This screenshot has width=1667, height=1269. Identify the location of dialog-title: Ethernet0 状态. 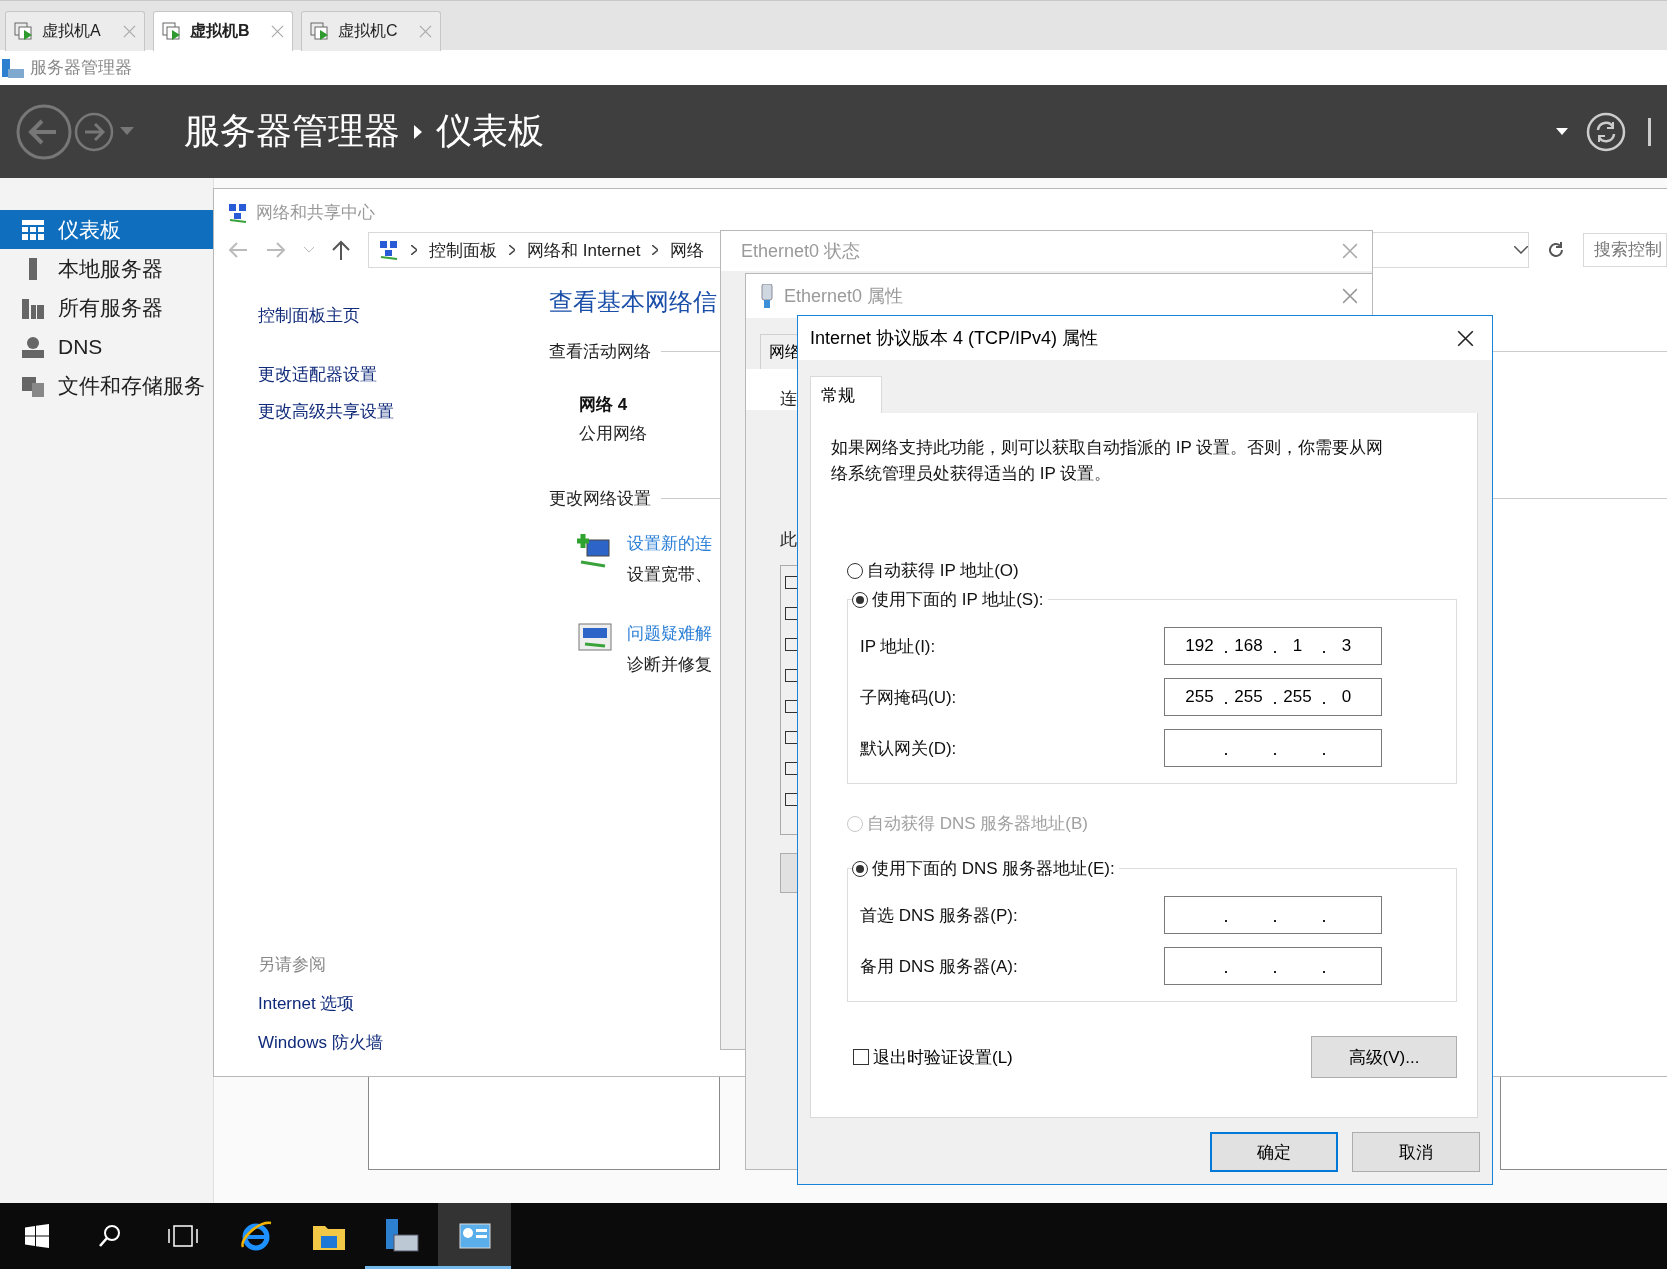
(801, 251).